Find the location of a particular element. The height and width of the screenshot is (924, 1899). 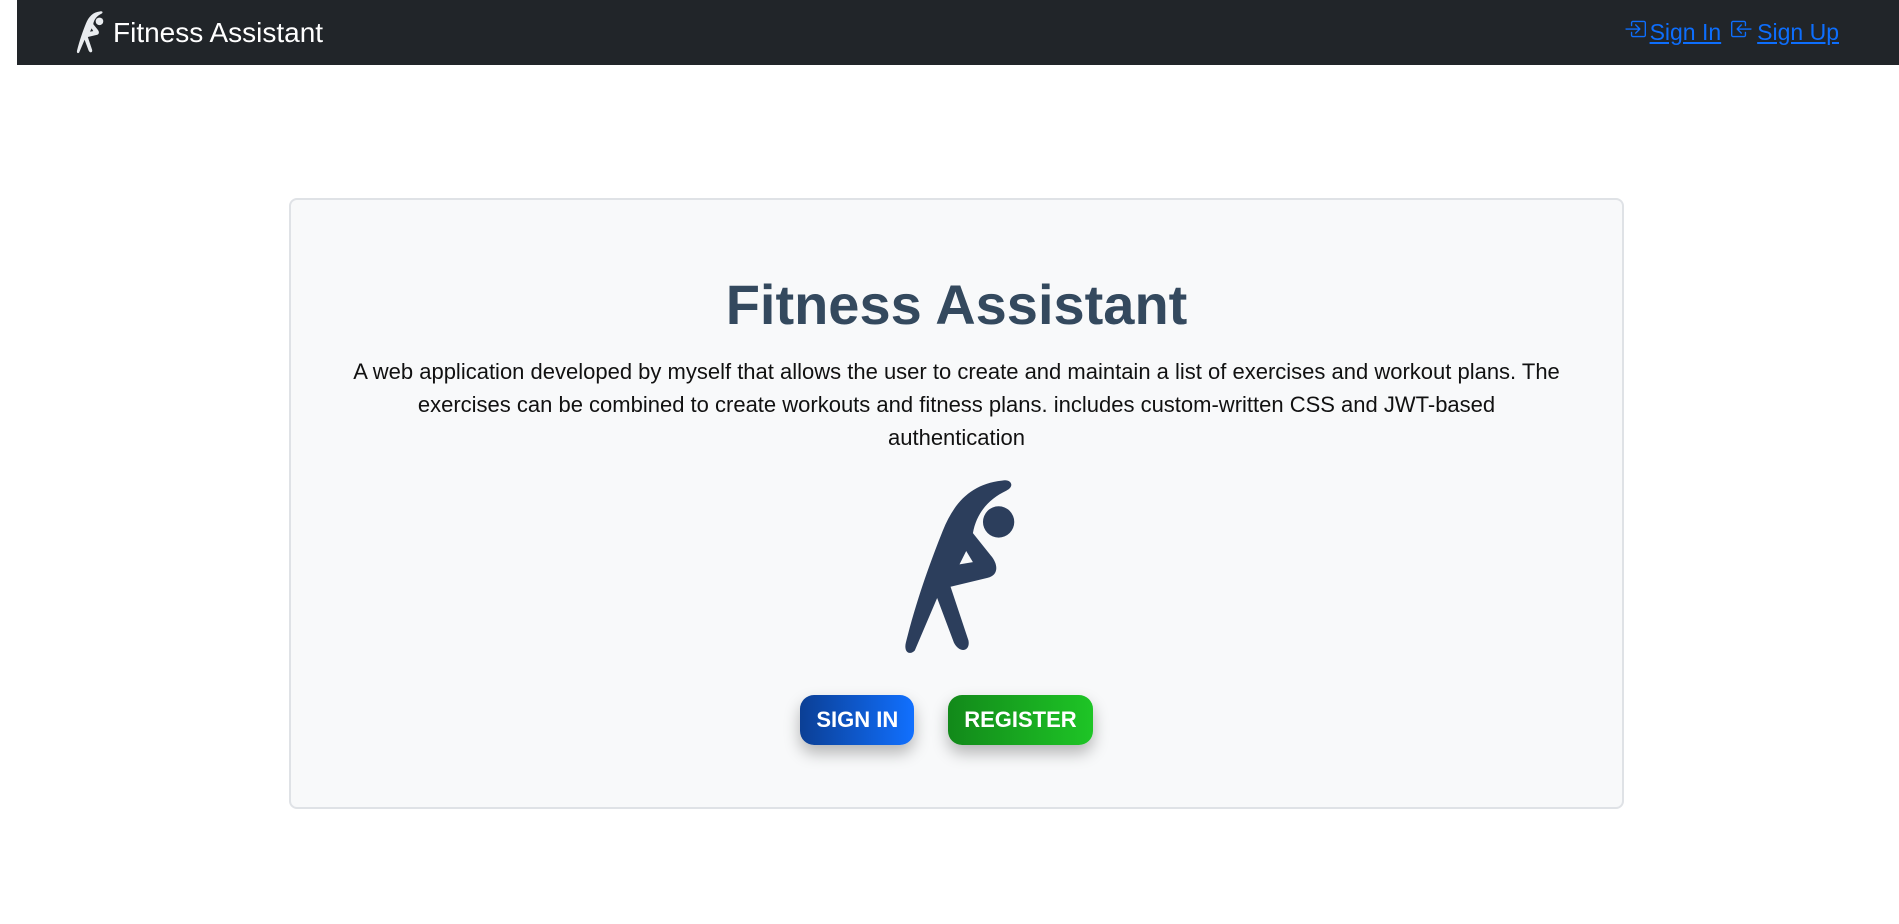

nav-sign-in-label: Sign In is located at coordinates (1685, 31).